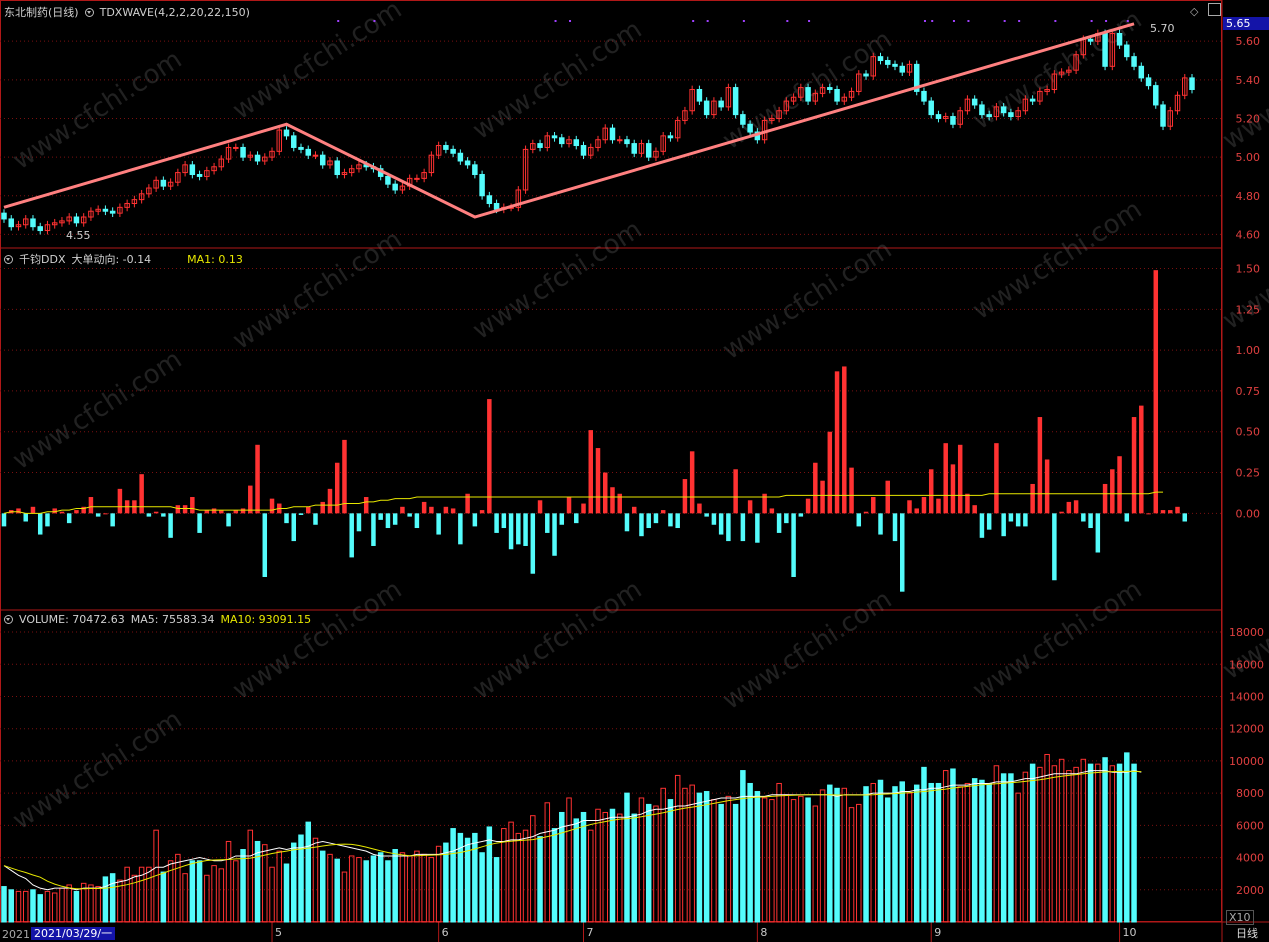 This screenshot has width=1269, height=942. Describe the element at coordinates (1248, 513) in the screenshot. I see `ddx-tick-label: 0.00` at that location.